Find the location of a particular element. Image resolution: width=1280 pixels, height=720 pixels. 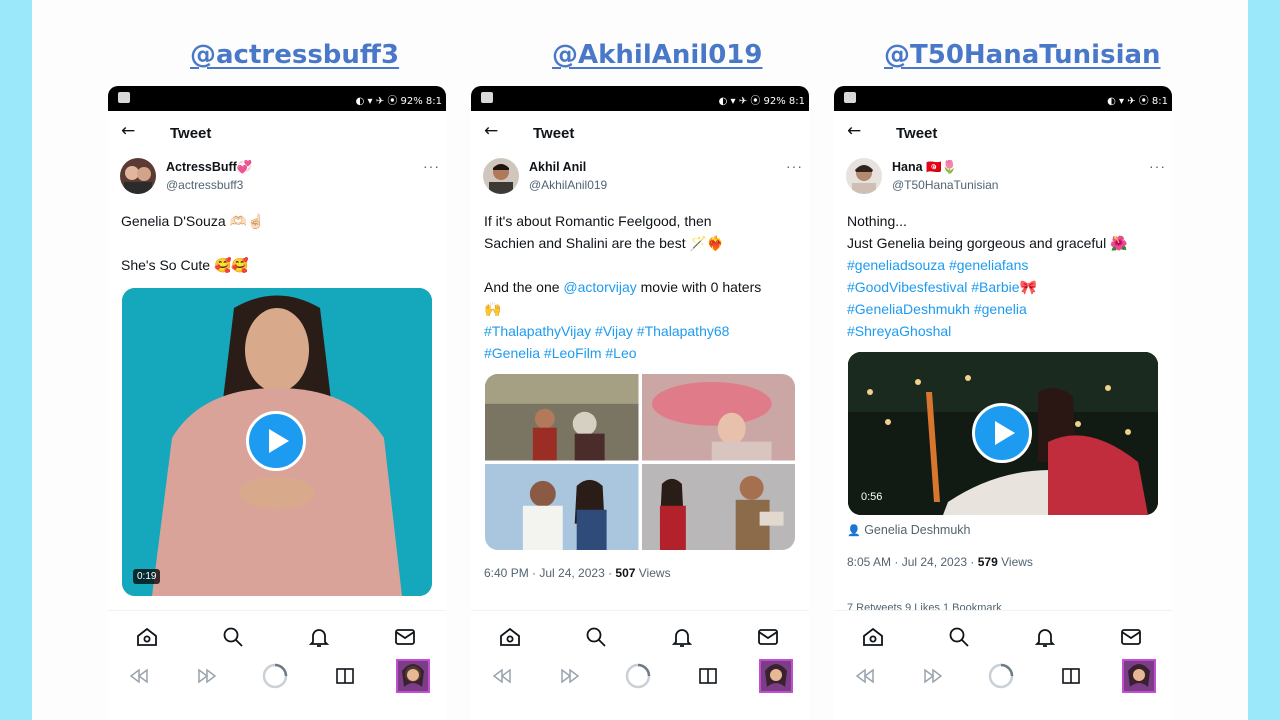

page-title: Tweet is located at coordinates (191, 133).